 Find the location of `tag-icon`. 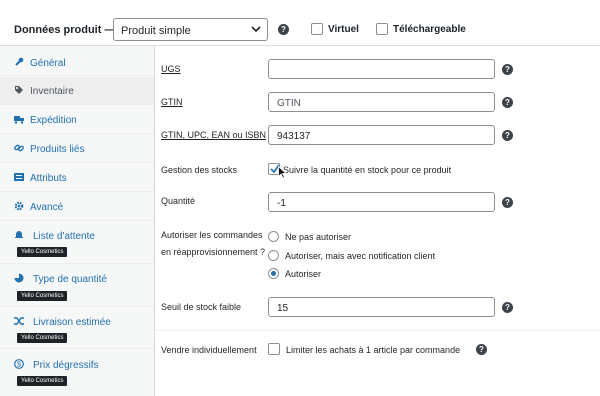

tag-icon is located at coordinates (19, 90).